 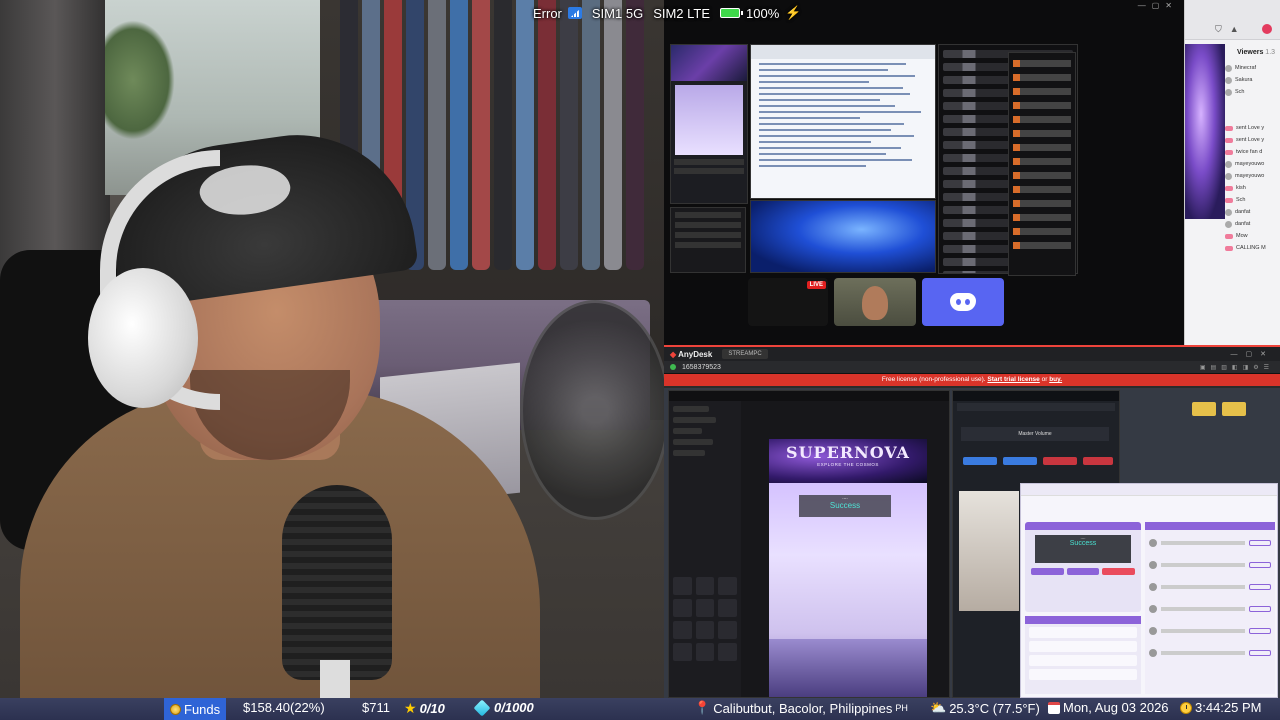 I want to click on clock-icon, so click(x=1186, y=707).